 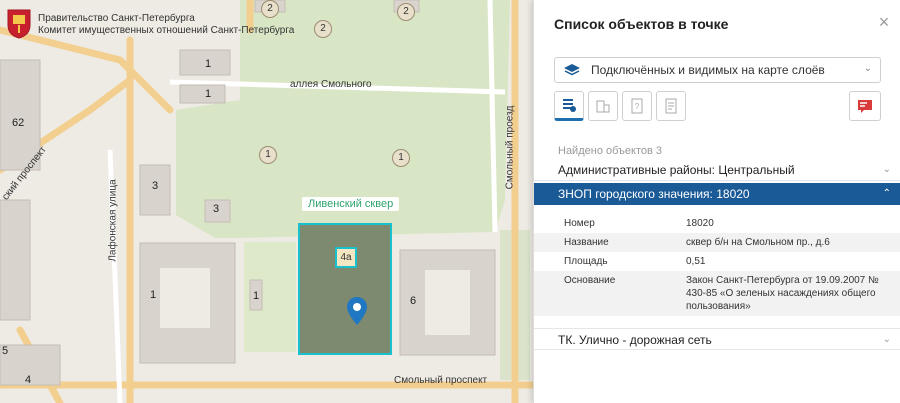 I want to click on detail-key: Номер, so click(x=579, y=223).